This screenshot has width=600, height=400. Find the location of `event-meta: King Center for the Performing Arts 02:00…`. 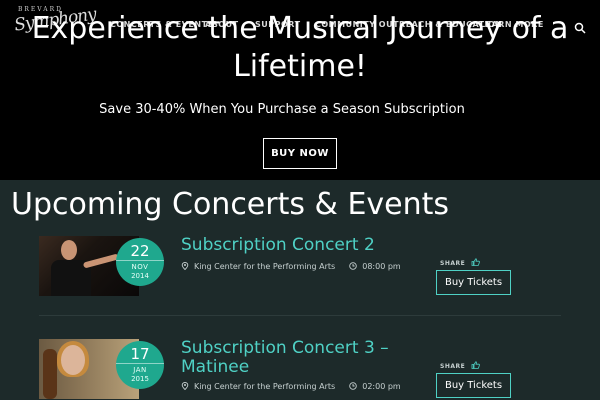

event-meta: King Center for the Performing Arts 02:00… is located at coordinates (291, 386).